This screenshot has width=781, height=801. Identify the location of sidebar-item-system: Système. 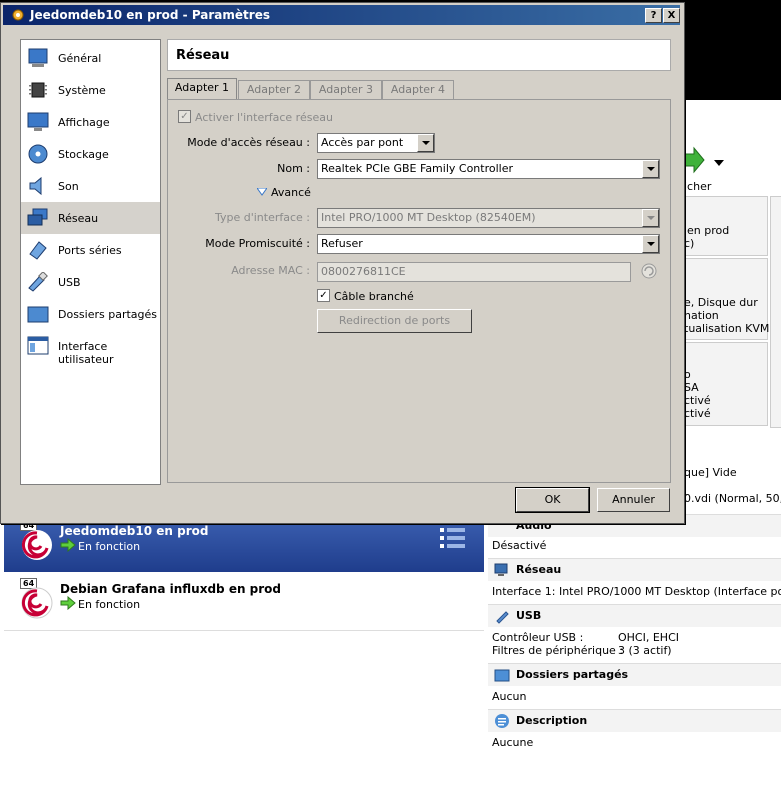
(90, 90).